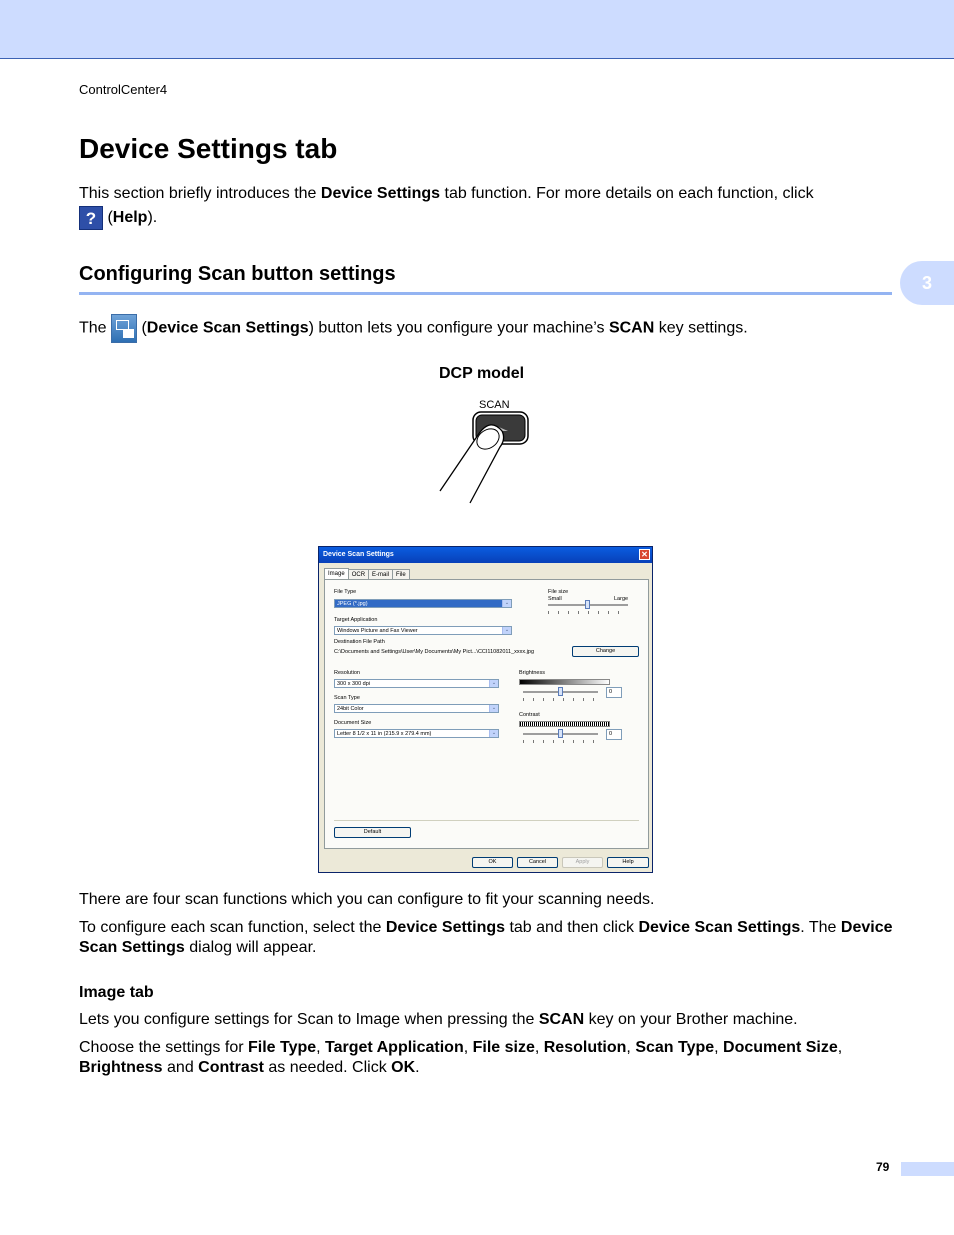 The width and height of the screenshot is (954, 1235). Describe the element at coordinates (614, 734) in the screenshot. I see `contrast-value-field: 0` at that location.